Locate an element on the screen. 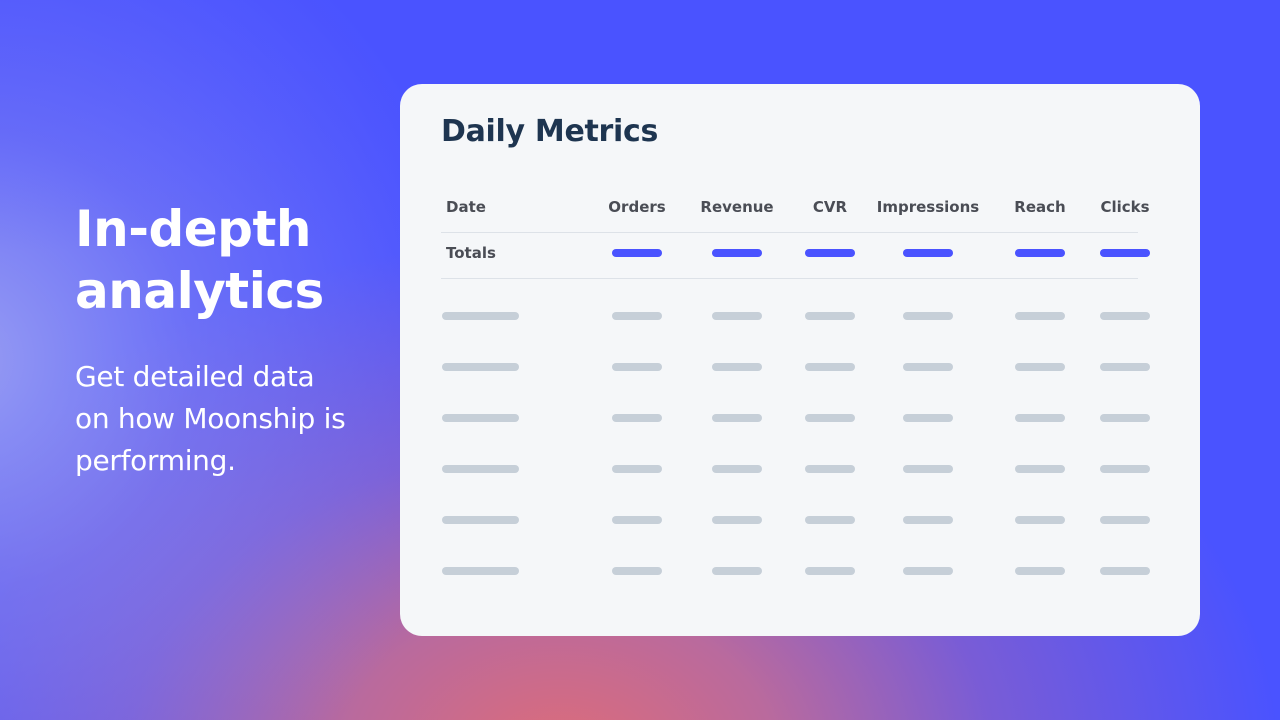  totals-value-revenue is located at coordinates (737, 253).